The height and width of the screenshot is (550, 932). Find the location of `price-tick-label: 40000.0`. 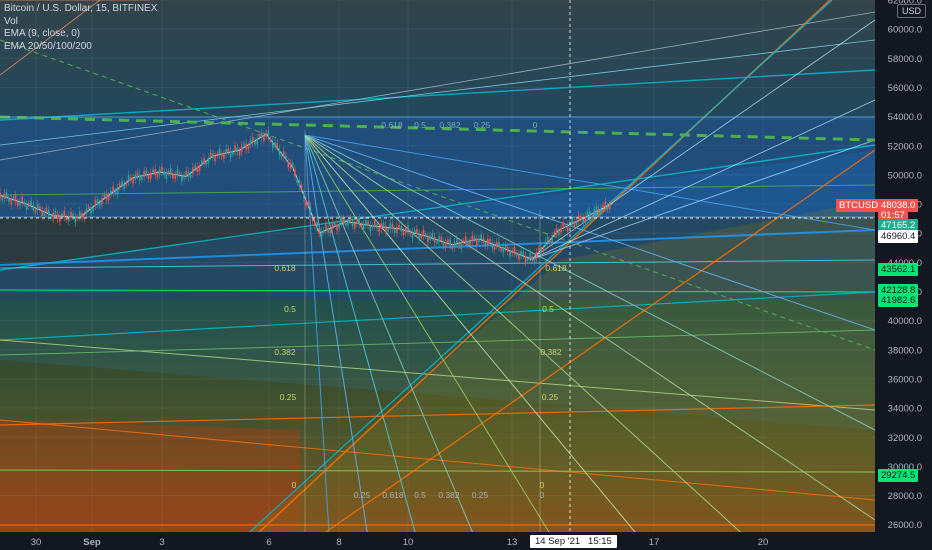

price-tick-label: 40000.0 is located at coordinates (905, 321).